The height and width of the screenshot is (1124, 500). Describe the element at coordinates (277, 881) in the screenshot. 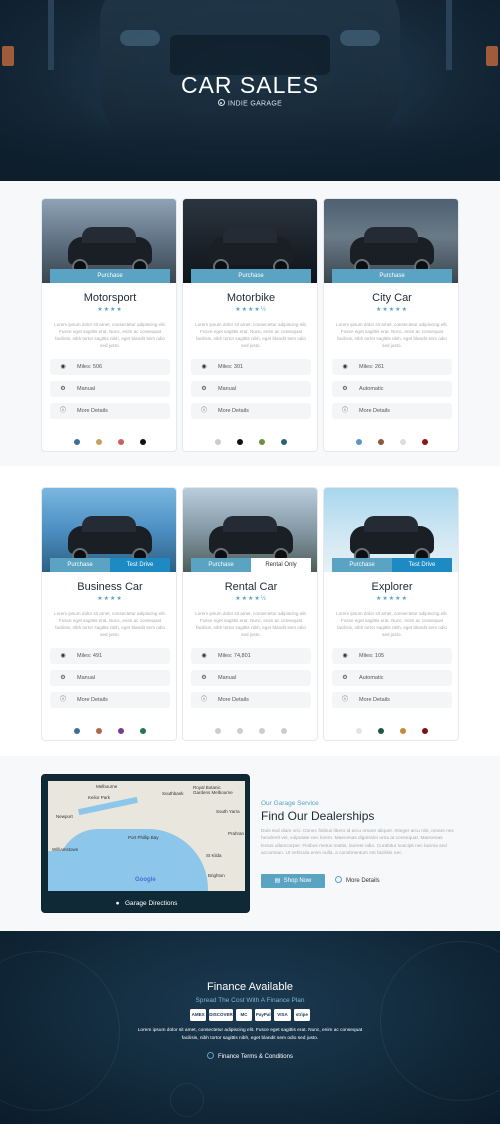

I see `cart-icon: ▤` at that location.